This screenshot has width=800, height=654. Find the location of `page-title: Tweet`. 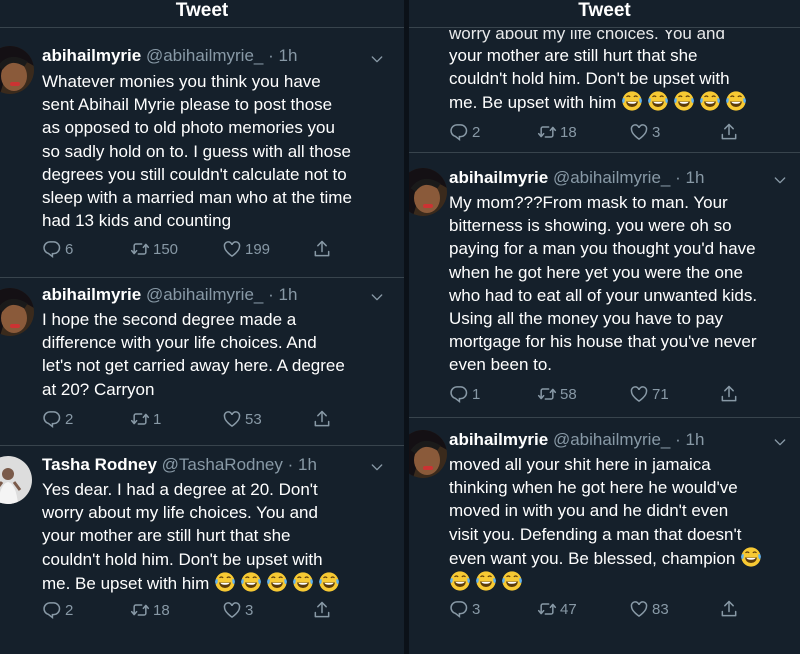

page-title: Tweet is located at coordinates (202, 14).